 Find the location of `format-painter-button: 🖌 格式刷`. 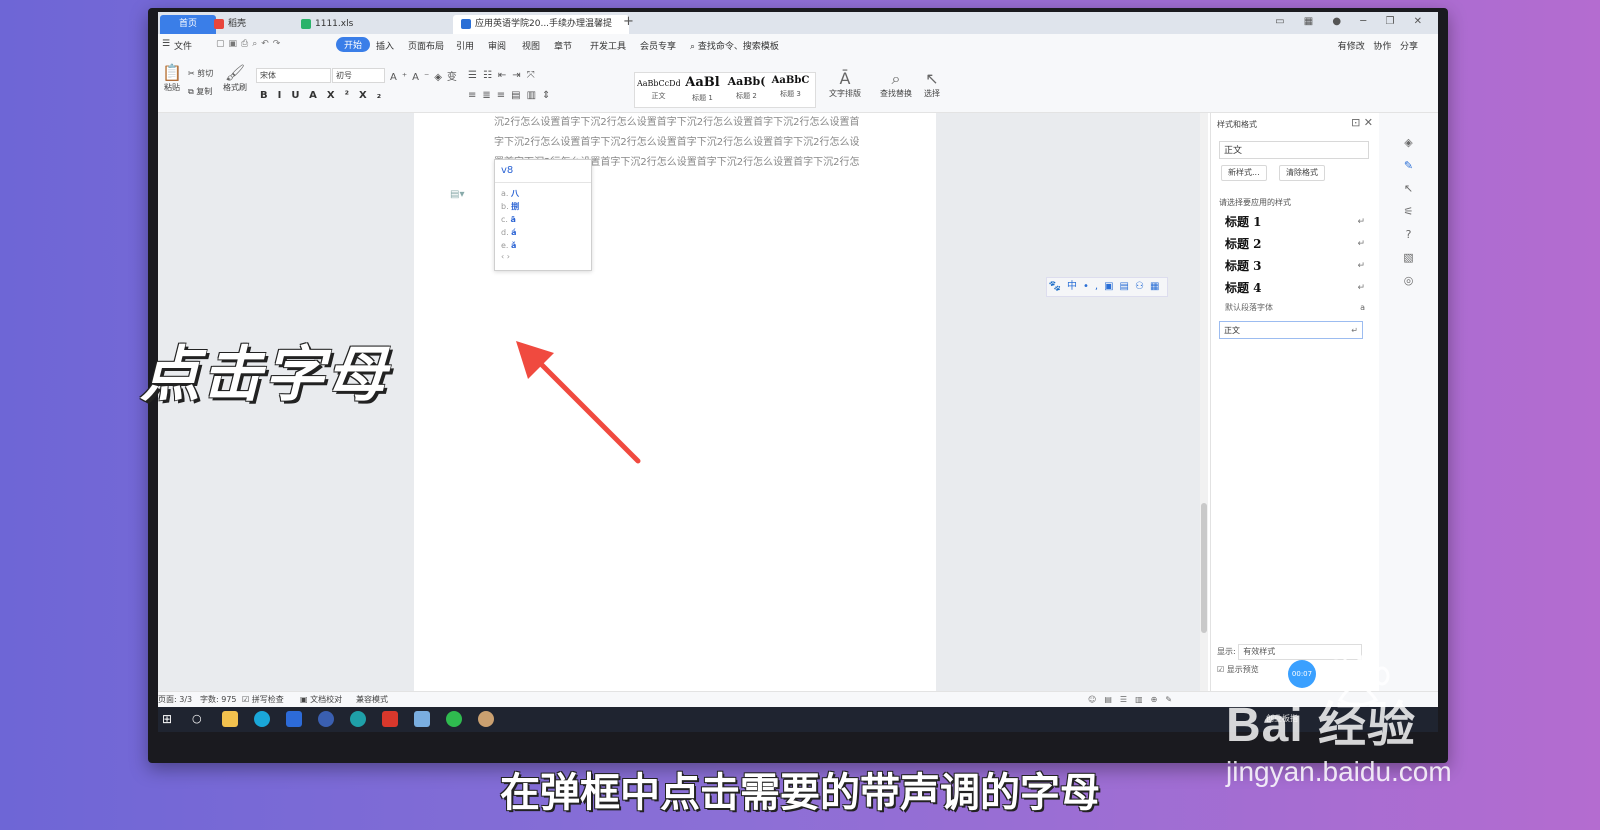

format-painter-button: 🖌 格式刷 is located at coordinates (235, 78).